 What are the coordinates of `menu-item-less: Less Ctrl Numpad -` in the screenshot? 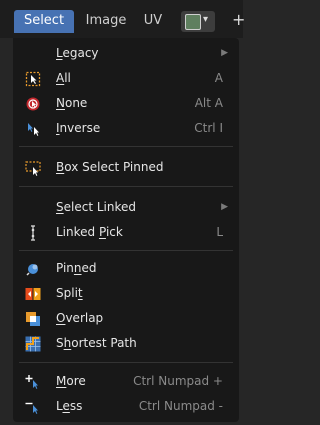 It's located at (126, 406).